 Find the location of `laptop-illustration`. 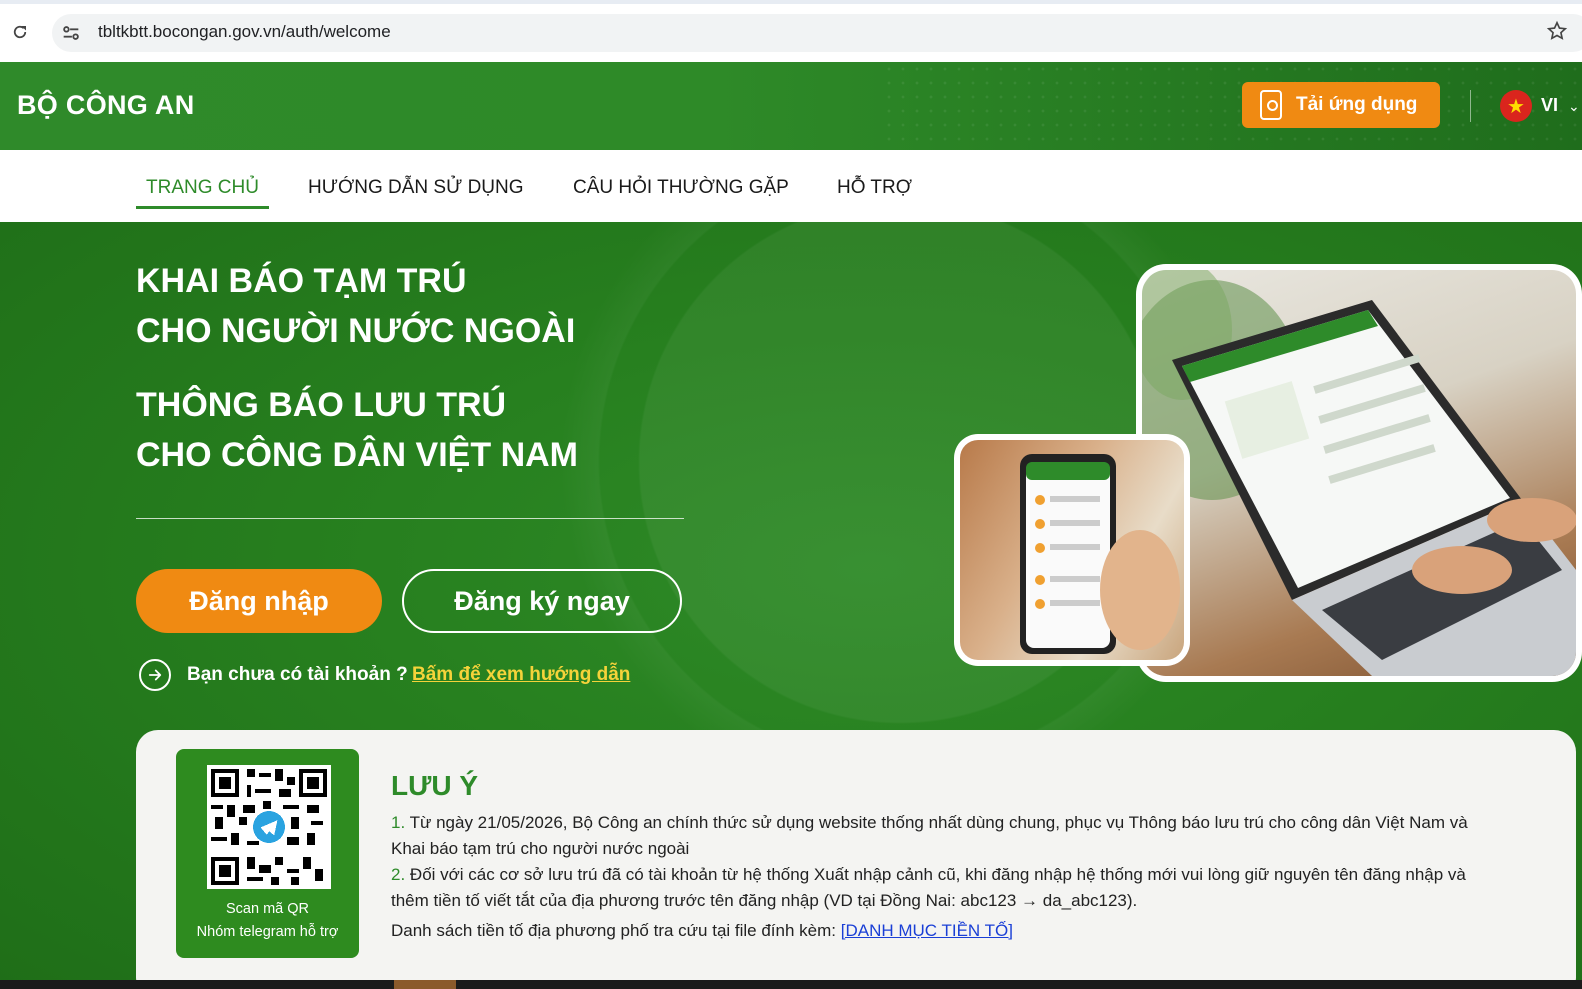

laptop-illustration is located at coordinates (1359, 473).